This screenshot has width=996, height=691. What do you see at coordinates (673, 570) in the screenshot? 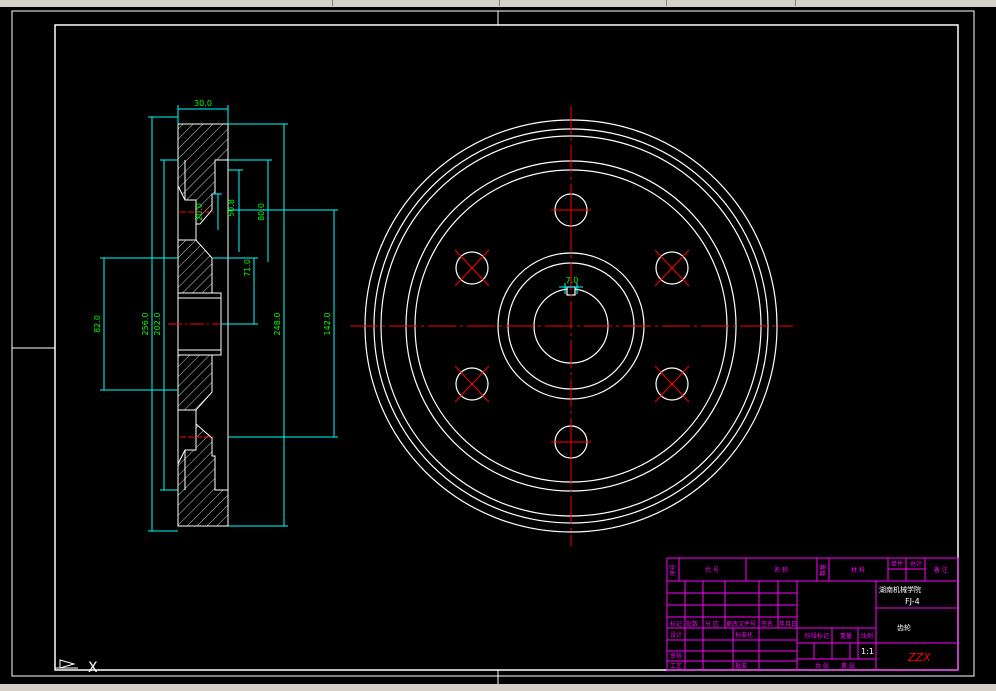
I see `tb-seq: 序号` at bounding box center [673, 570].